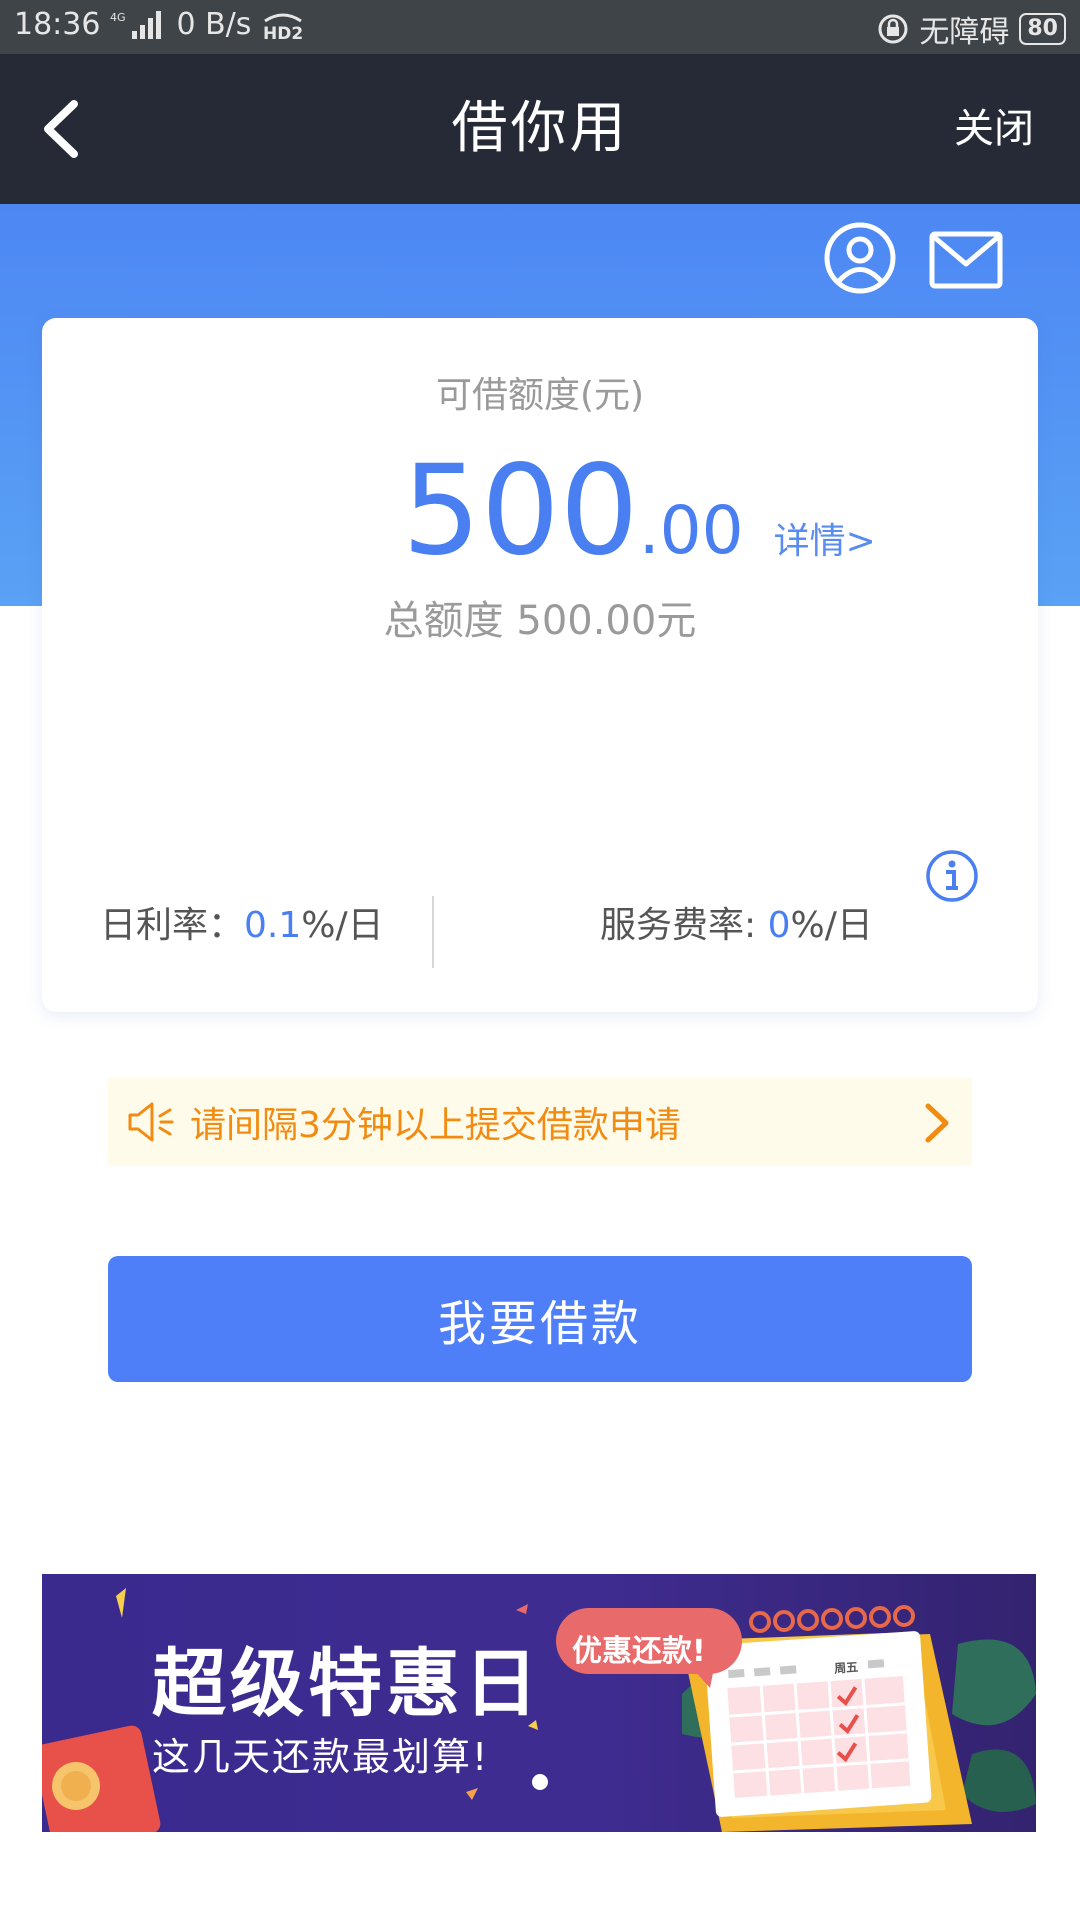 The height and width of the screenshot is (1920, 1080). Describe the element at coordinates (860, 258) in the screenshot. I see `user-circle-icon` at that location.